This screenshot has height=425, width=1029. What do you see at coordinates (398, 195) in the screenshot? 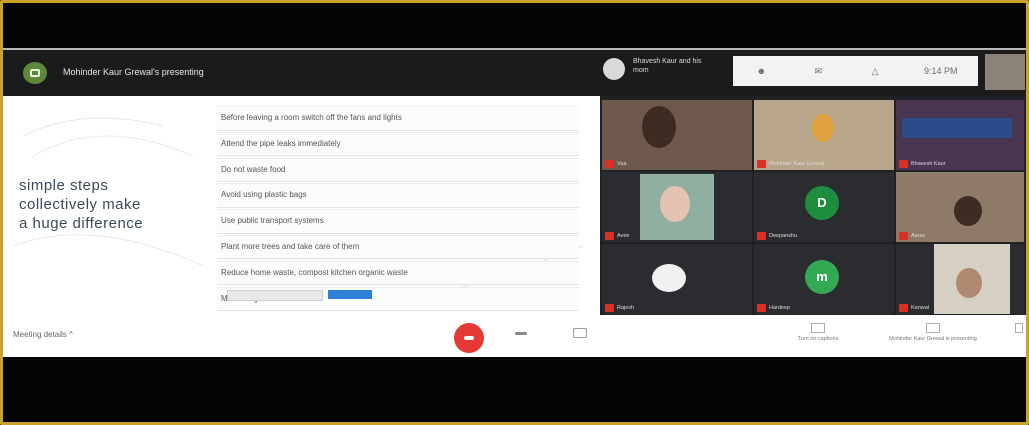
I see `list-item: Avoid using plastic bags` at bounding box center [398, 195].